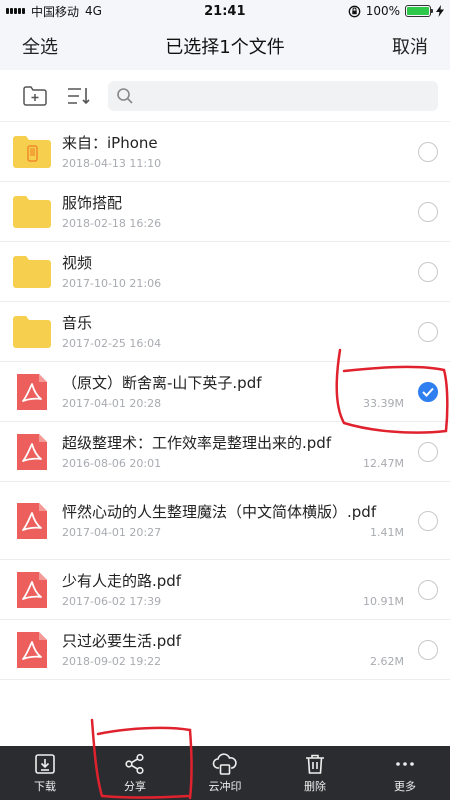 This screenshot has height=800, width=450. Describe the element at coordinates (419, 11) in the screenshot. I see `battery-icon` at that location.